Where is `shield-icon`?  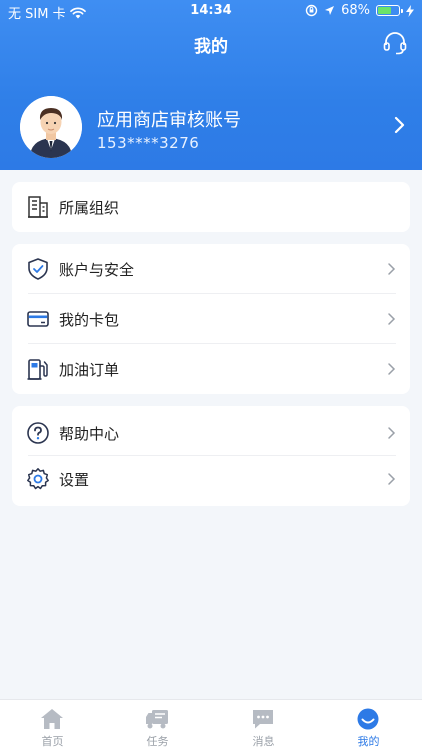 shield-icon is located at coordinates (38, 269).